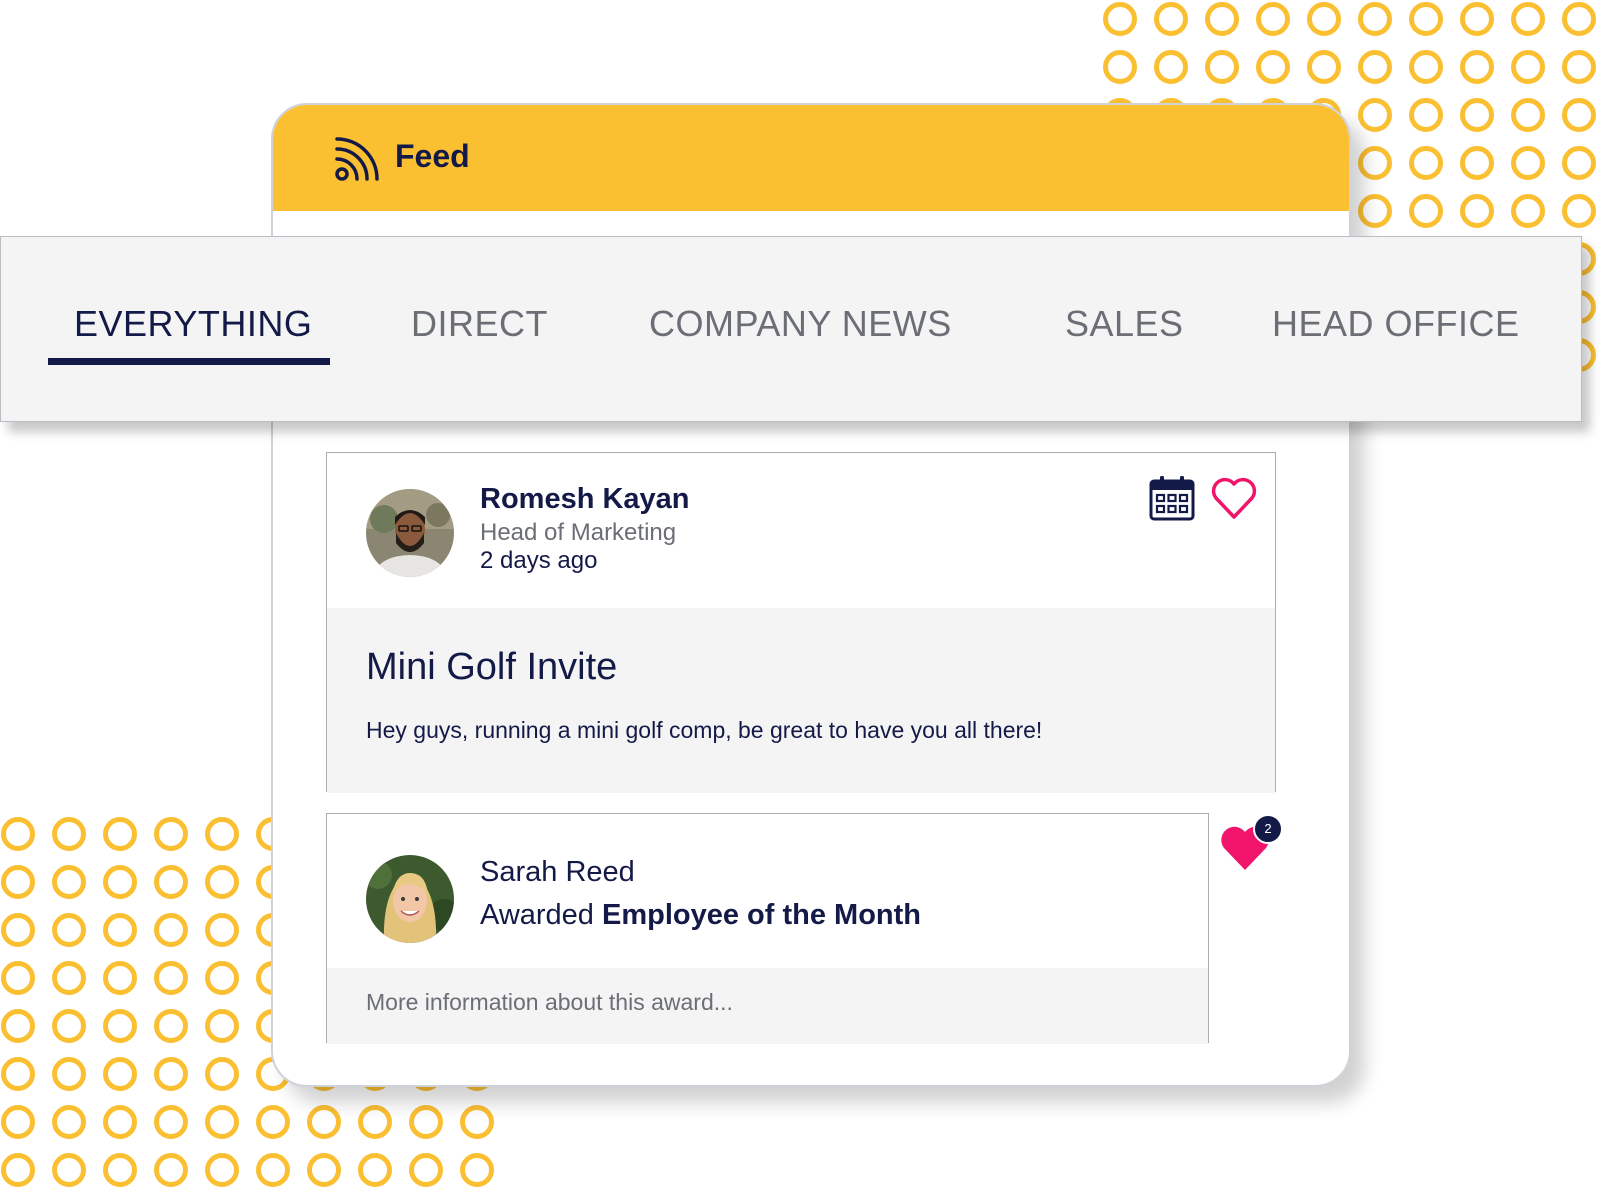 The height and width of the screenshot is (1195, 1608). I want to click on award-prefix: Awarded, so click(541, 915).